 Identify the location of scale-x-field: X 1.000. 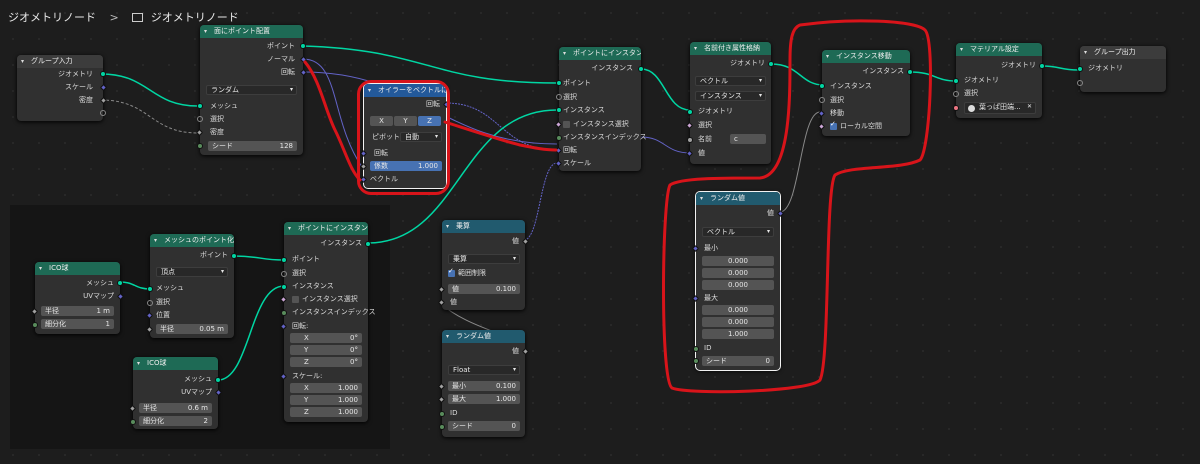
(326, 388).